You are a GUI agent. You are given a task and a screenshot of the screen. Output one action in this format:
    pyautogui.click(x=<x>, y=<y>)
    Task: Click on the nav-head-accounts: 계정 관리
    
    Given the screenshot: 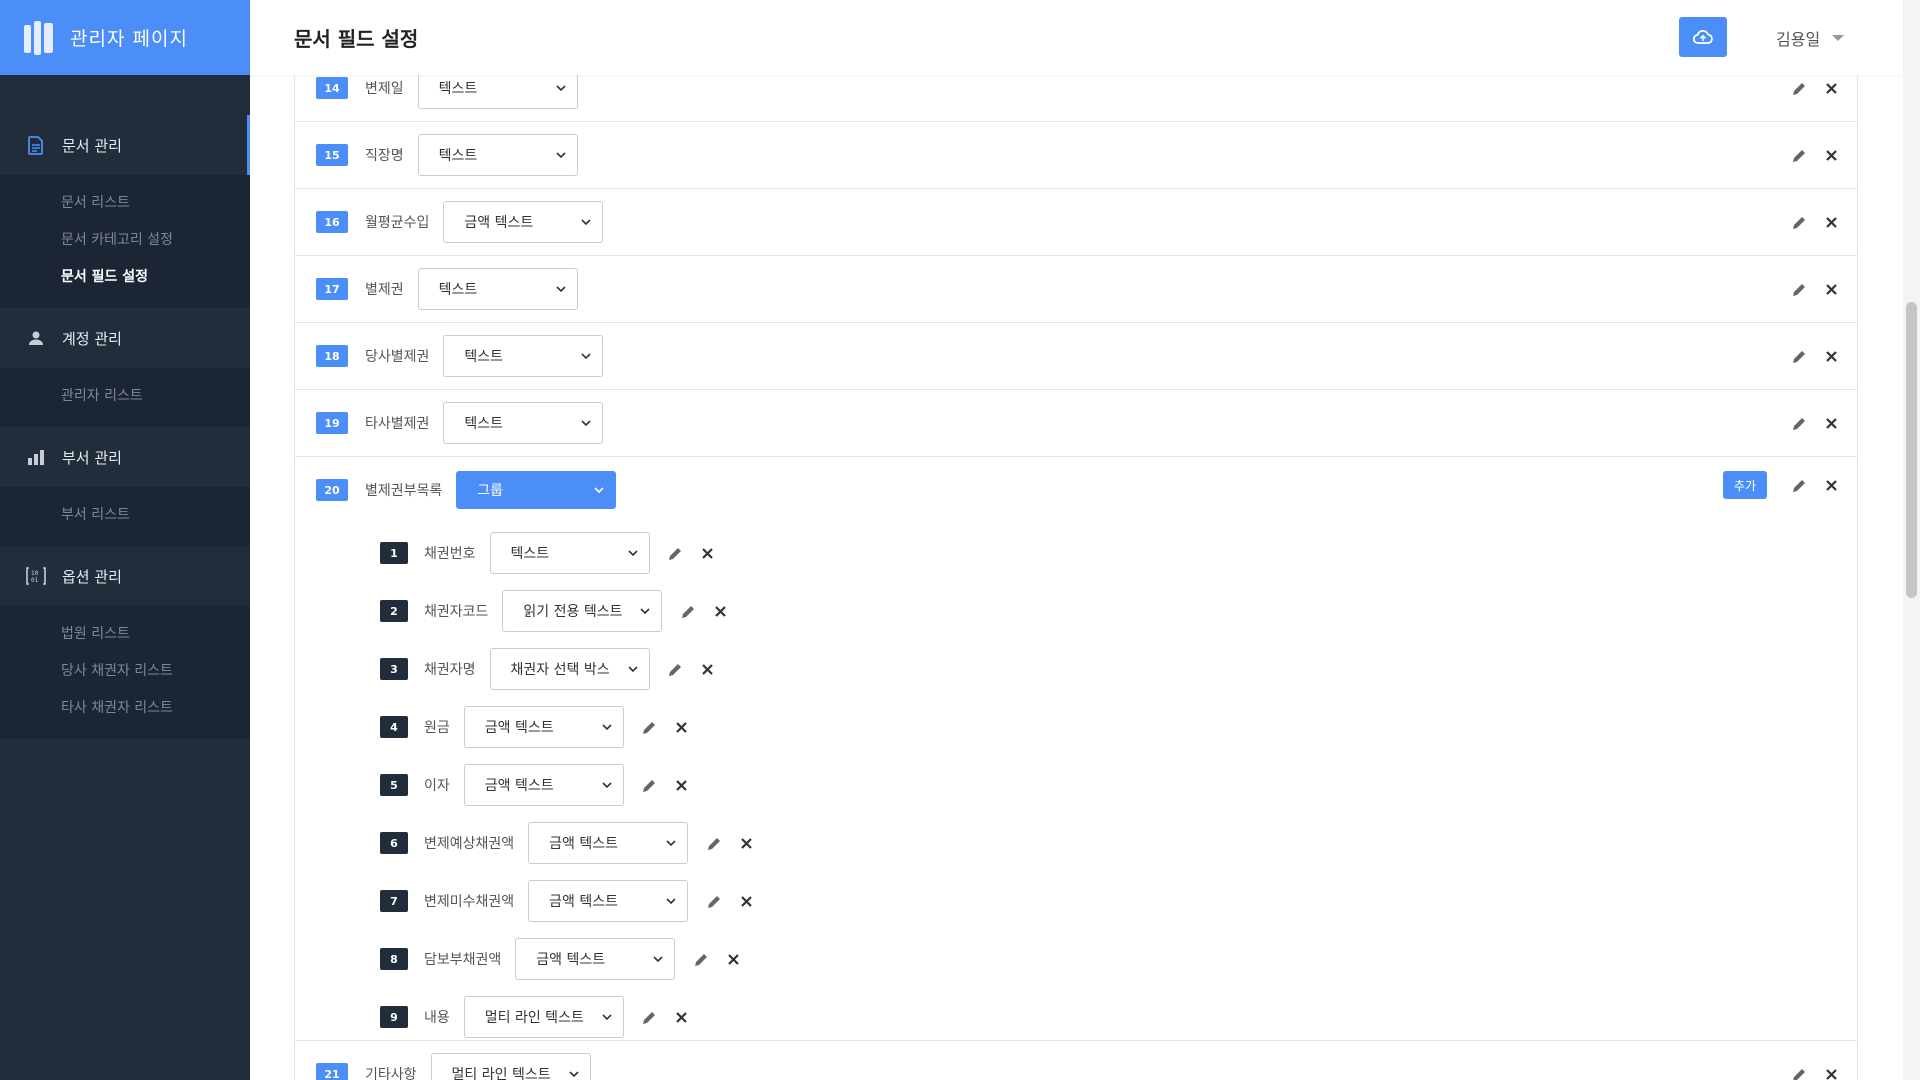 What is the action you would take?
    pyautogui.click(x=125, y=338)
    